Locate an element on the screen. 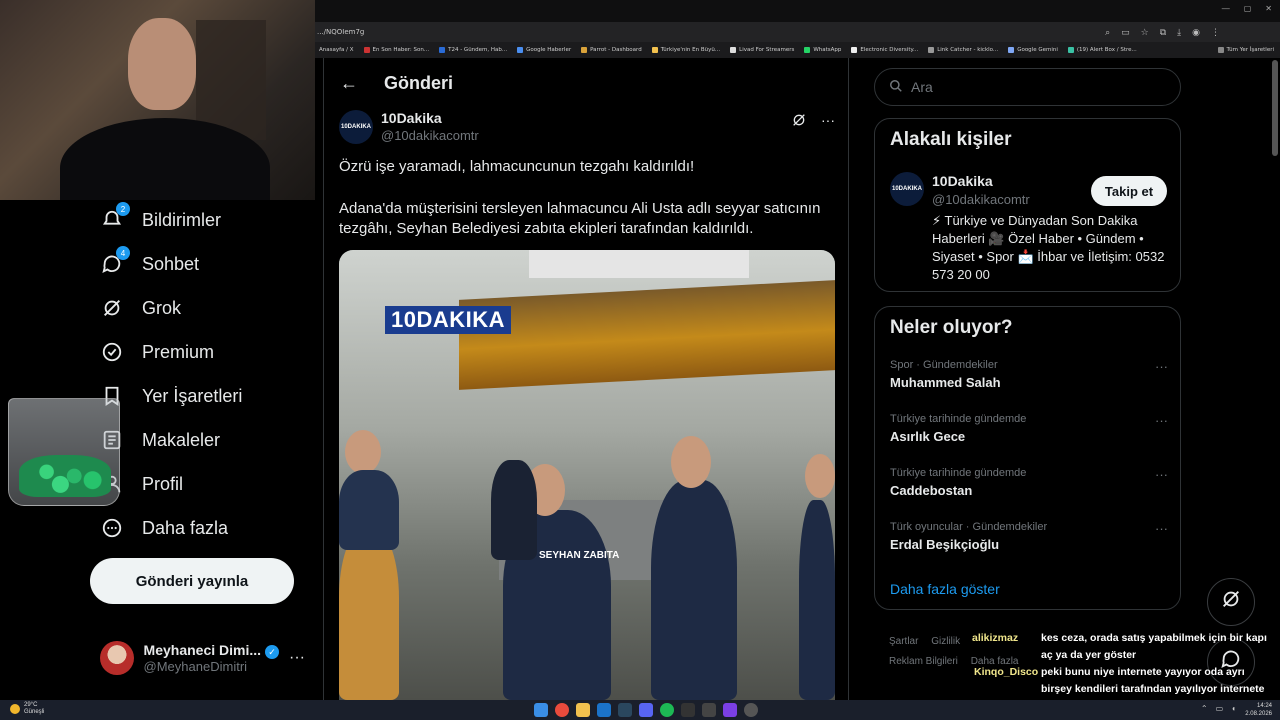 This screenshot has width=1280, height=720. notification-badge: 2 is located at coordinates (123, 209).